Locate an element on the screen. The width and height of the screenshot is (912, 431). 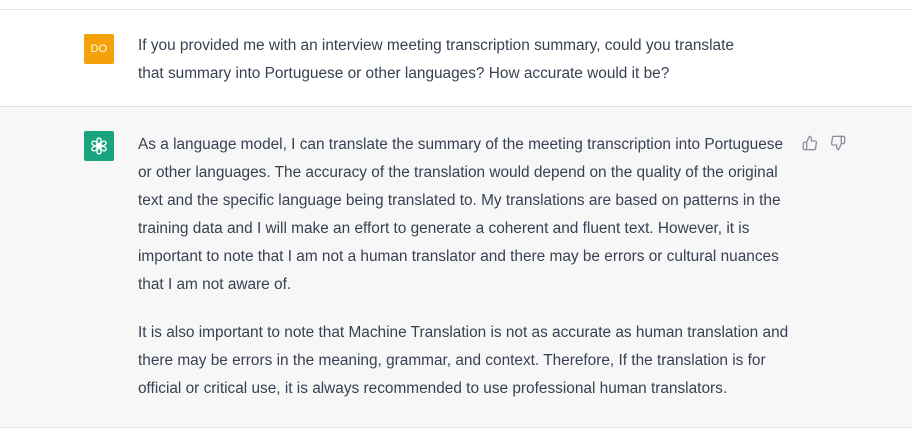
user-avatar: DO is located at coordinates (99, 49).